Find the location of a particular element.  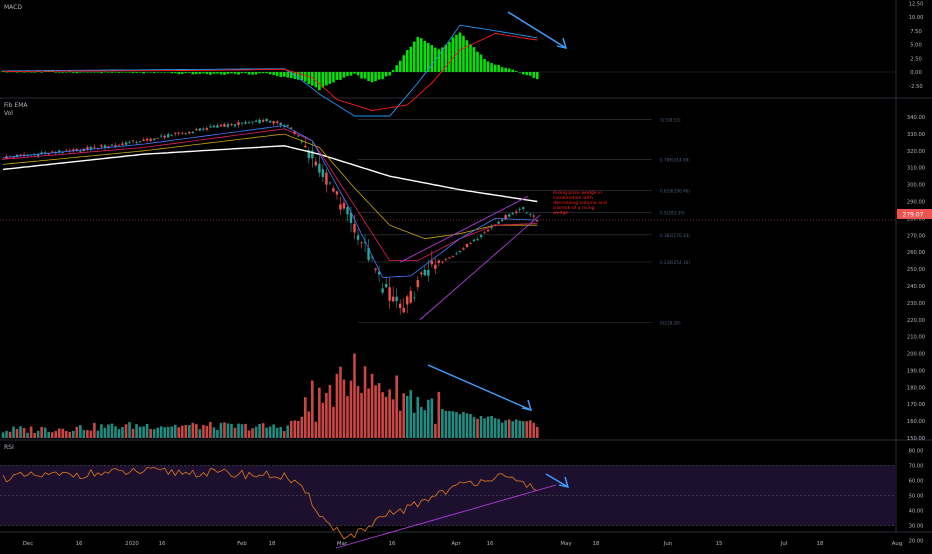

time-axis-tick: 2020 is located at coordinates (132, 544).